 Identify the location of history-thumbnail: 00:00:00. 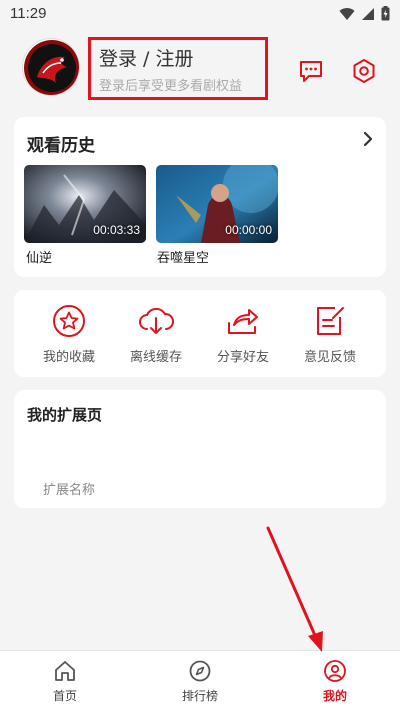
(217, 204).